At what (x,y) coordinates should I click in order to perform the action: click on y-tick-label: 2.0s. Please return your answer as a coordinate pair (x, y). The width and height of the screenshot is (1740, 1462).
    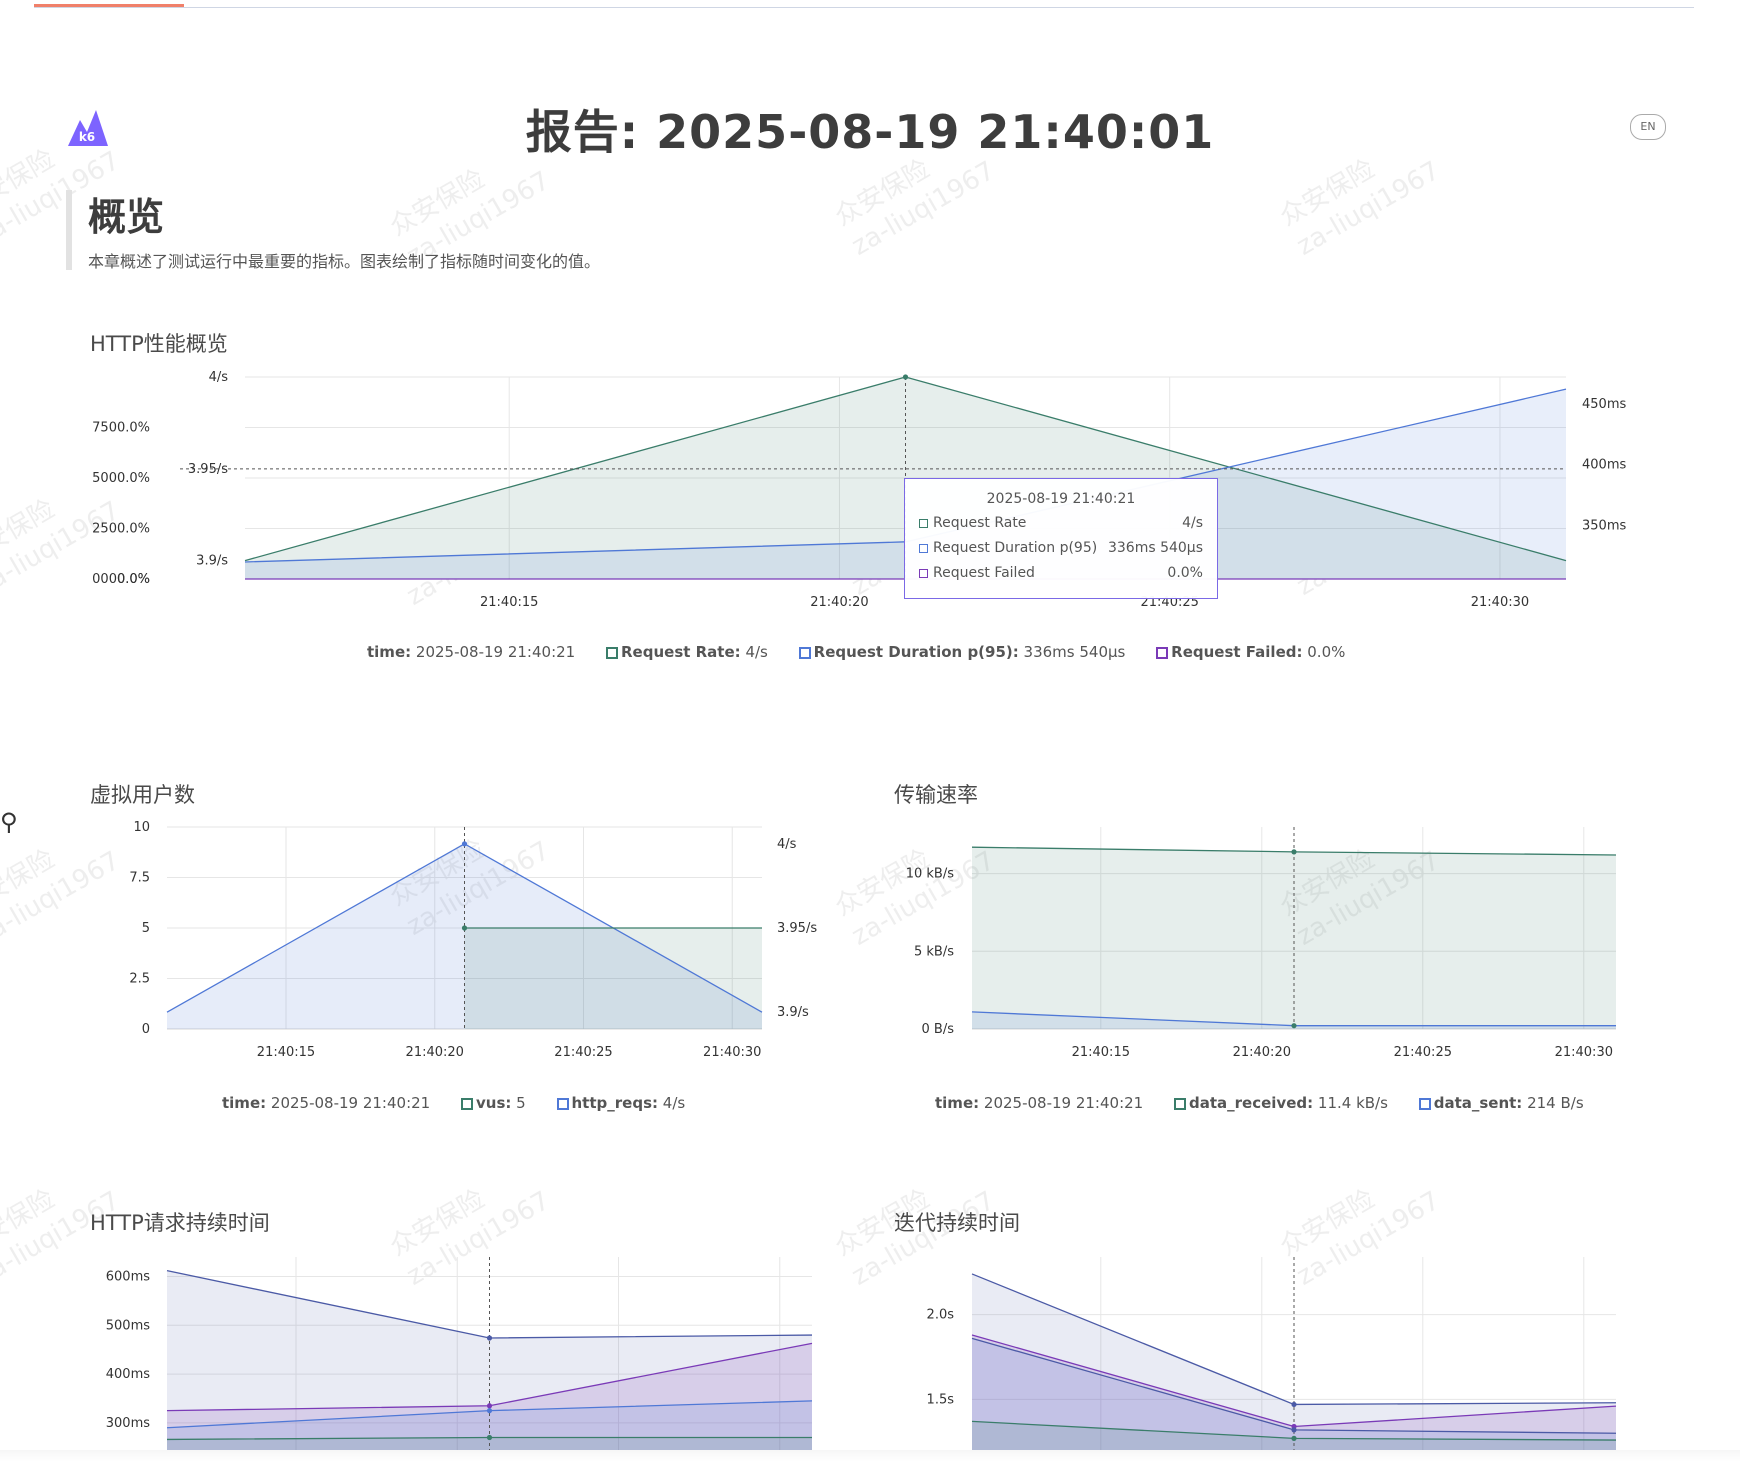
    Looking at the image, I should click on (941, 1315).